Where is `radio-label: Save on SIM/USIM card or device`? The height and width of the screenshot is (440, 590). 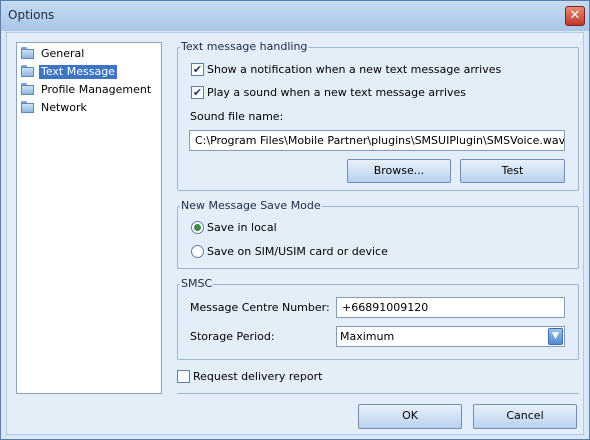 radio-label: Save on SIM/USIM card or device is located at coordinates (297, 251).